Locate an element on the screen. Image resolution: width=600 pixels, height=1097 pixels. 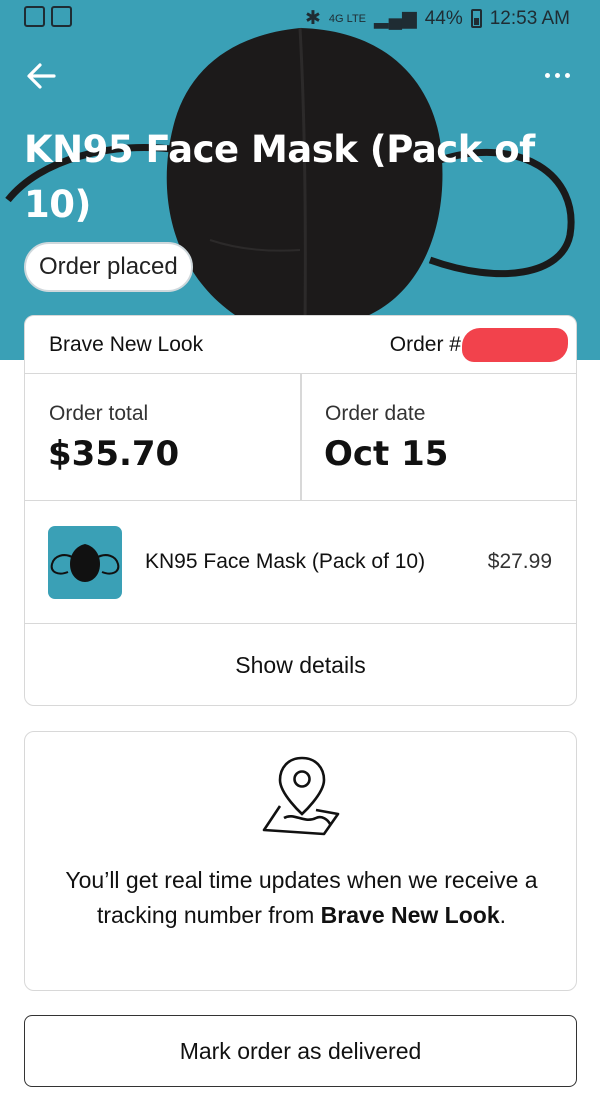
battery-icon is located at coordinates (476, 18).